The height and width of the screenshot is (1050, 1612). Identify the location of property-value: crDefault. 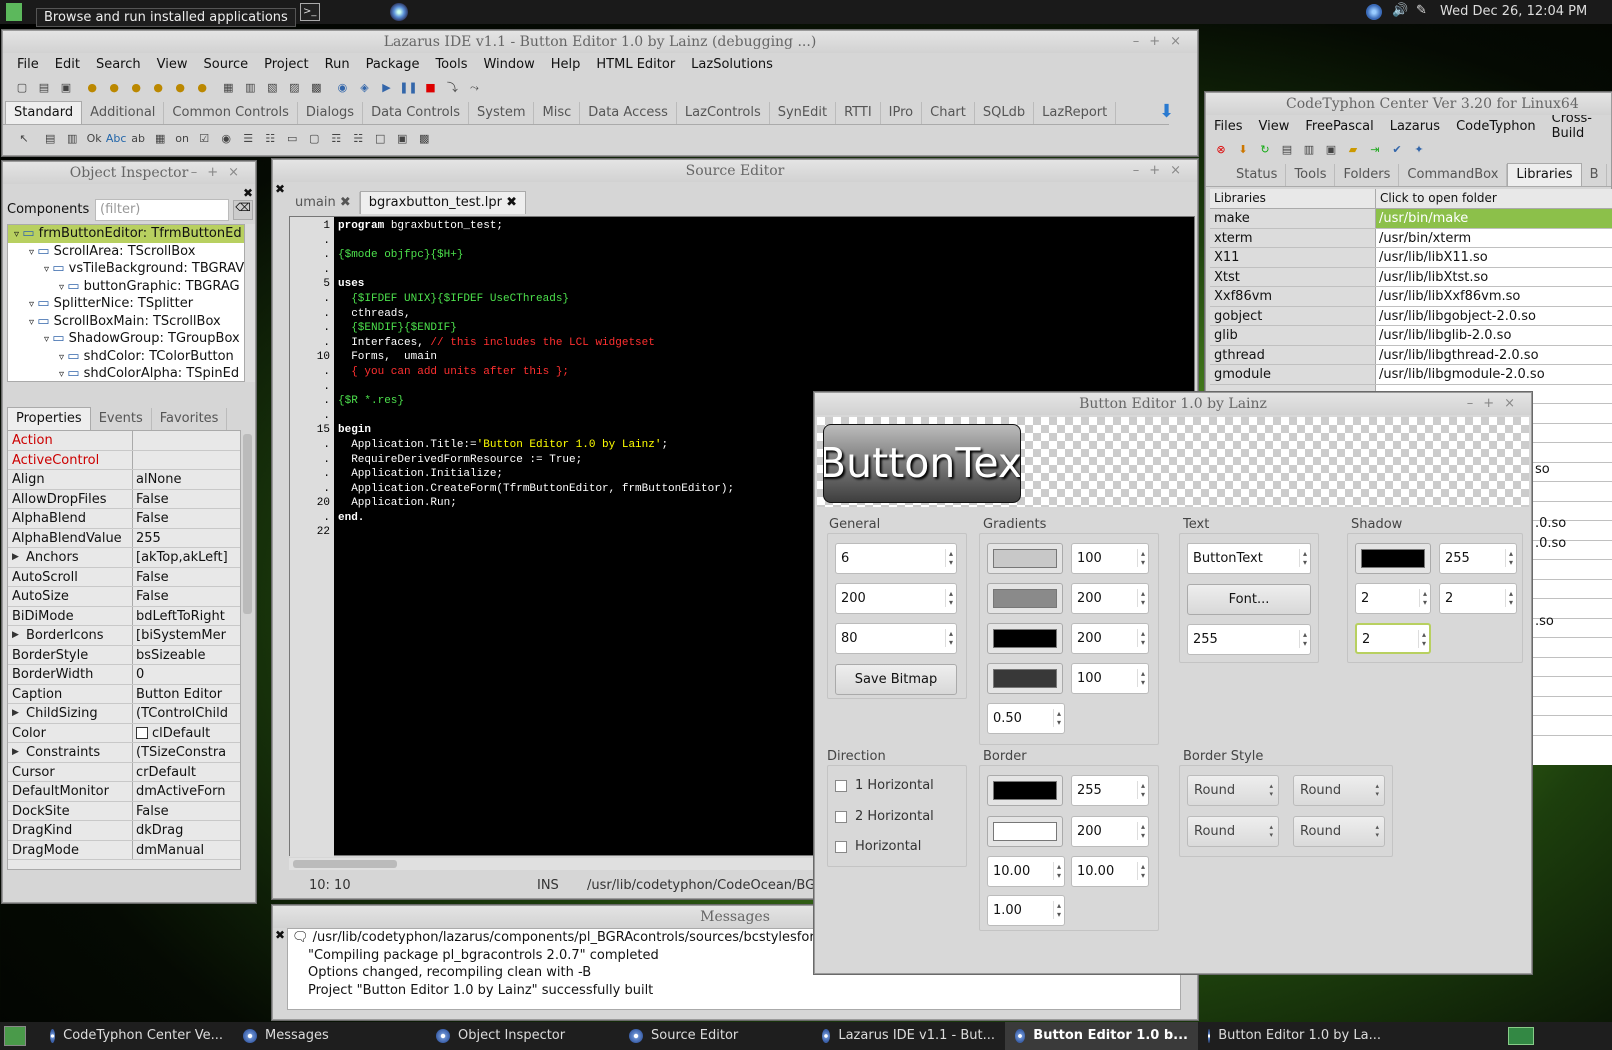
(186, 772).